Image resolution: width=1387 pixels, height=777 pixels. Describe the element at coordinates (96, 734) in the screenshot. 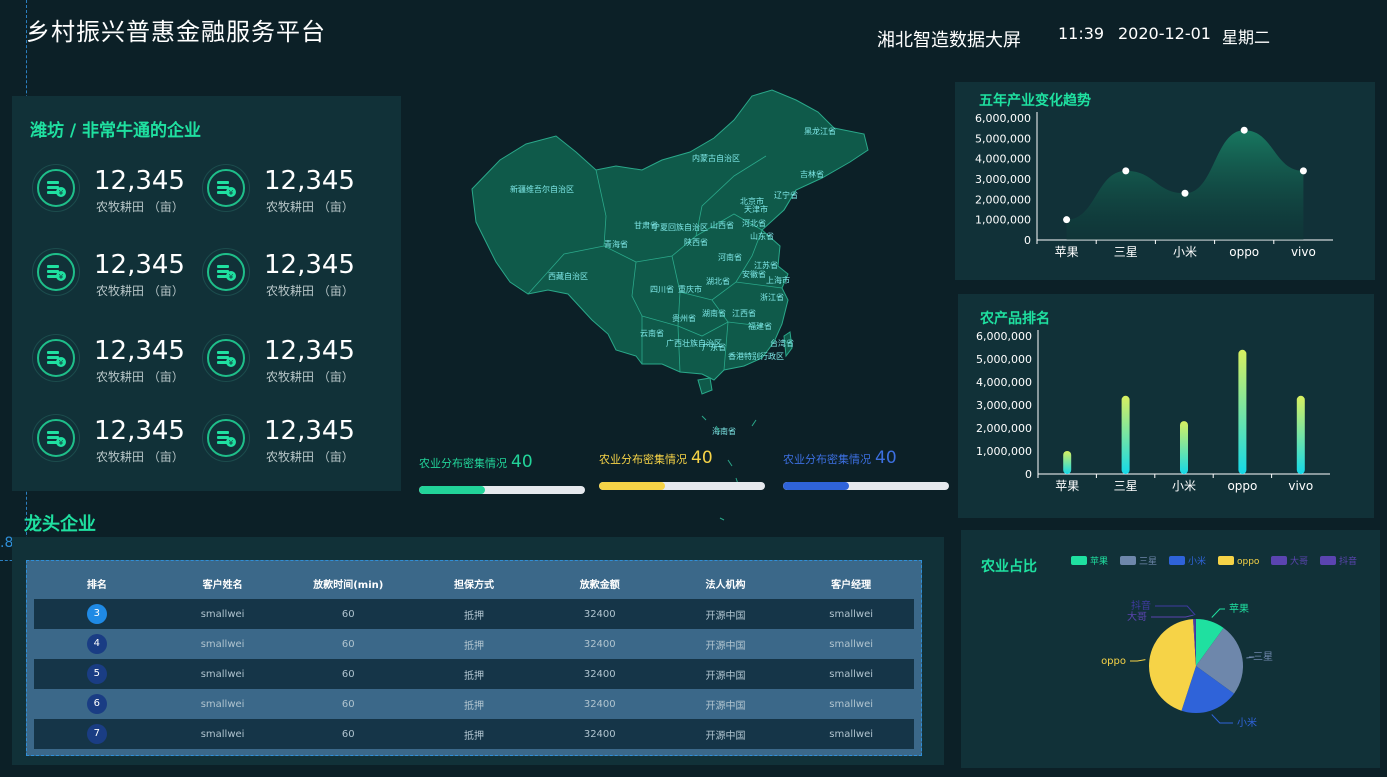

I see `rank-badge: 7` at that location.